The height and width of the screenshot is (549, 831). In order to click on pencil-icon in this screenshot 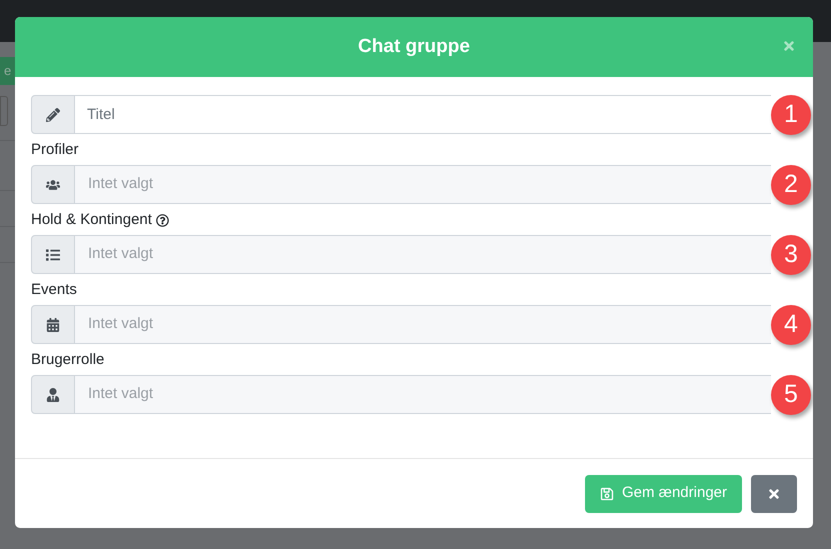, I will do `click(53, 115)`.